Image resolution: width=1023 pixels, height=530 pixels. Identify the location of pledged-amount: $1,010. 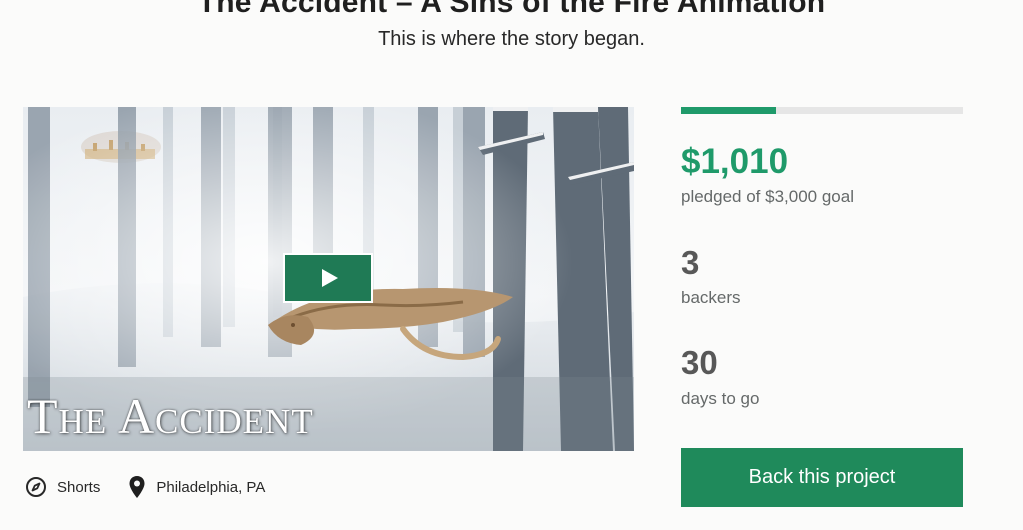
(735, 161).